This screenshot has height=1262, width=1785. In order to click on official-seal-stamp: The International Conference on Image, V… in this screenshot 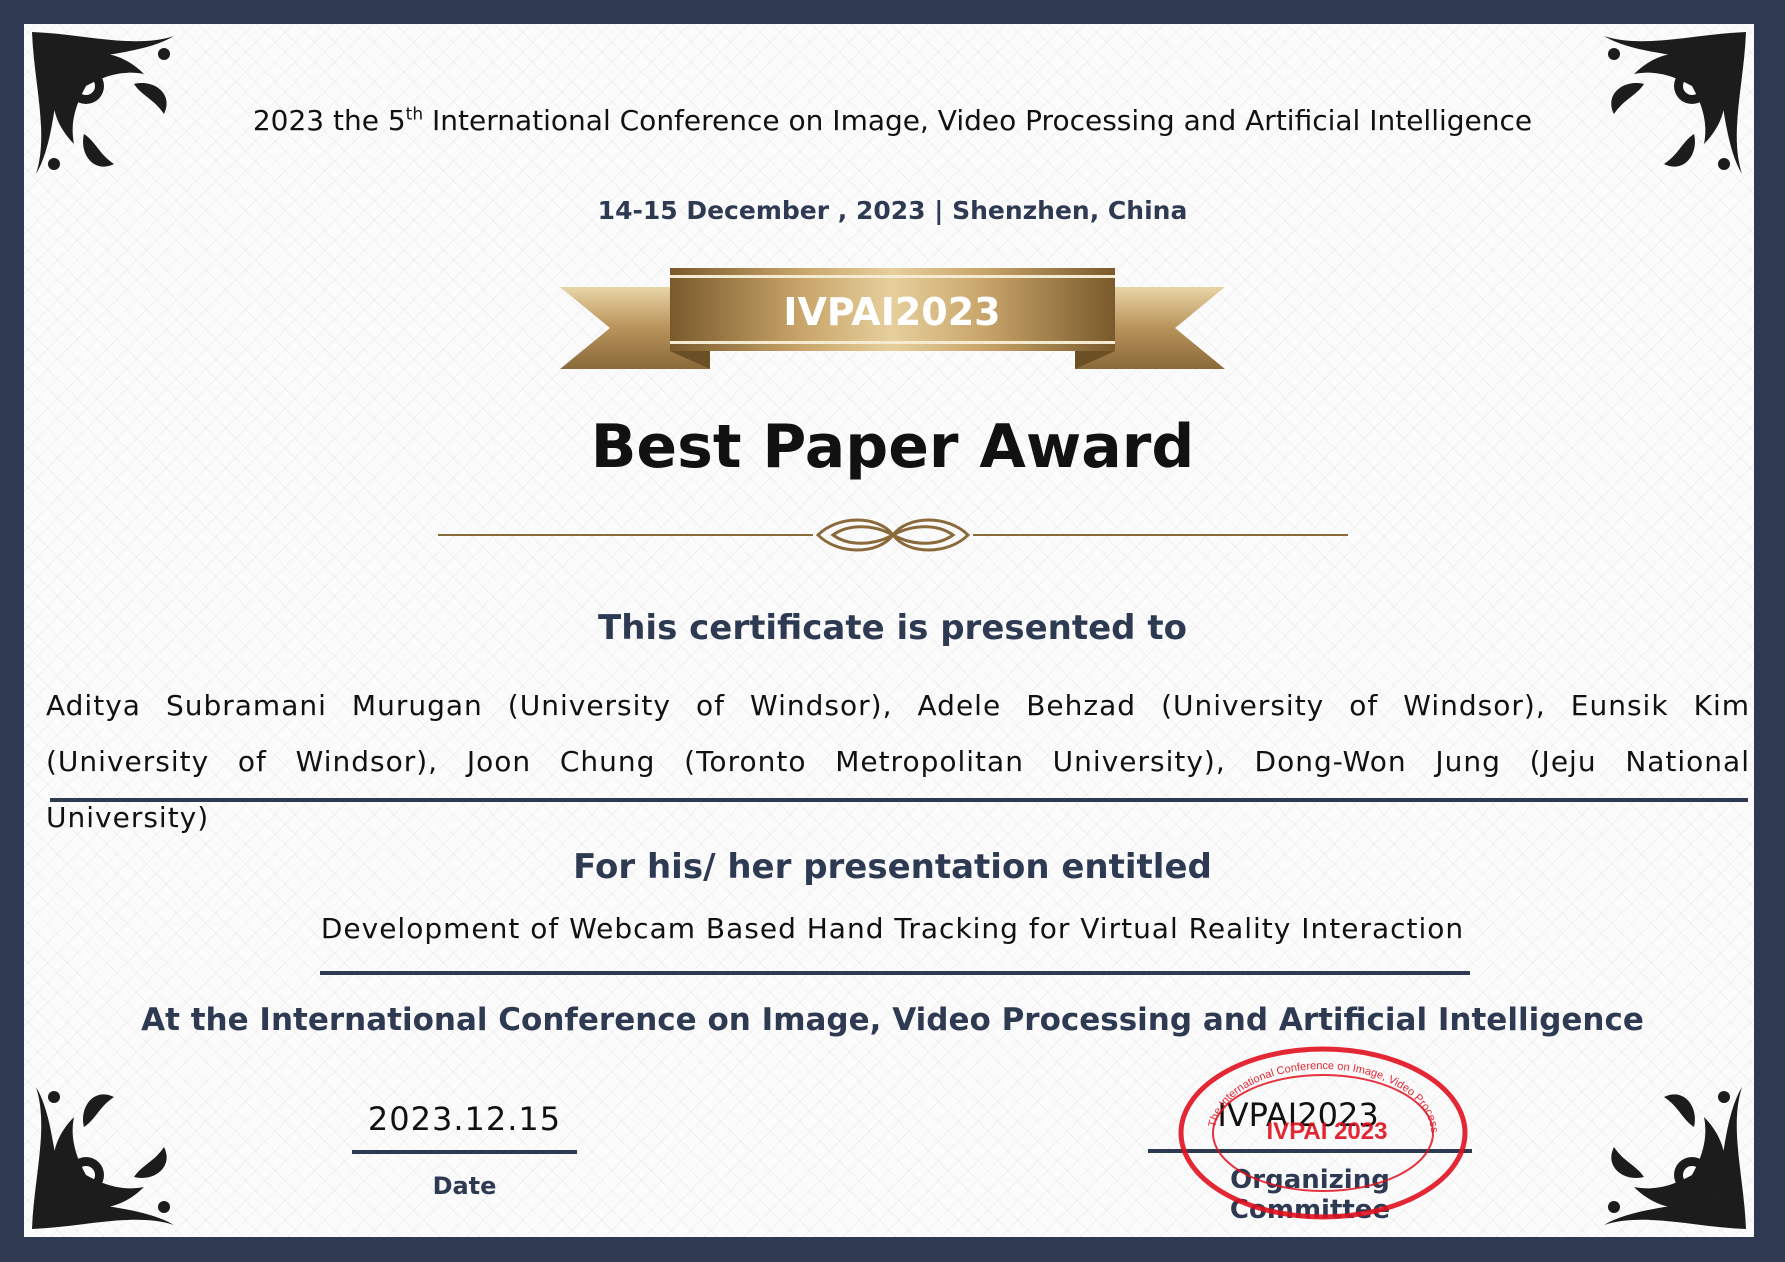, I will do `click(1321, 1132)`.